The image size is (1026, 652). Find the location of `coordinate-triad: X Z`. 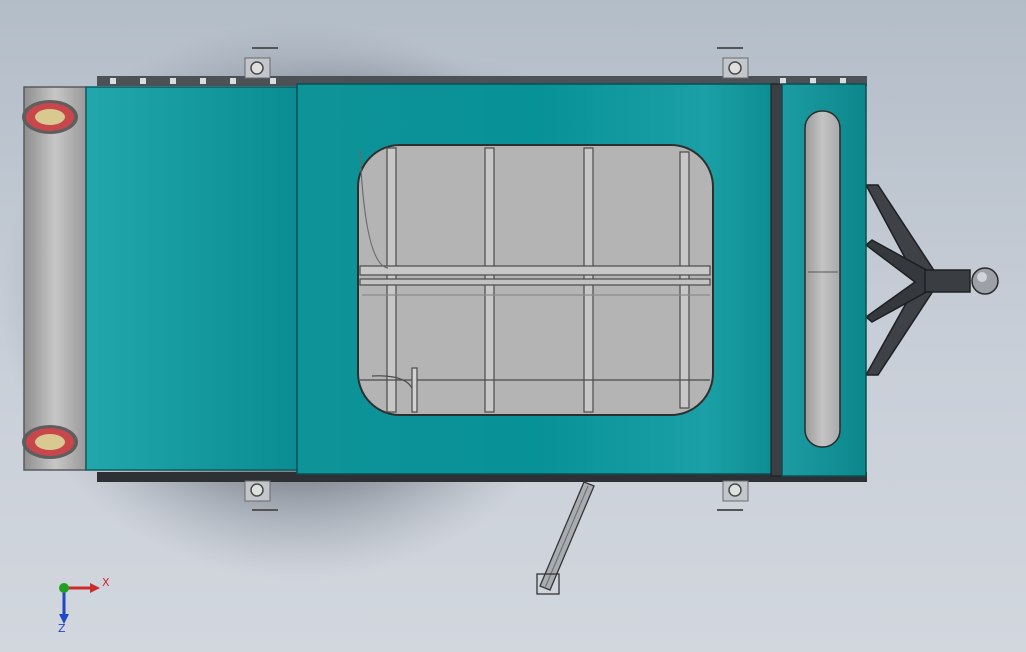

coordinate-triad: X Z is located at coordinates (84, 605).